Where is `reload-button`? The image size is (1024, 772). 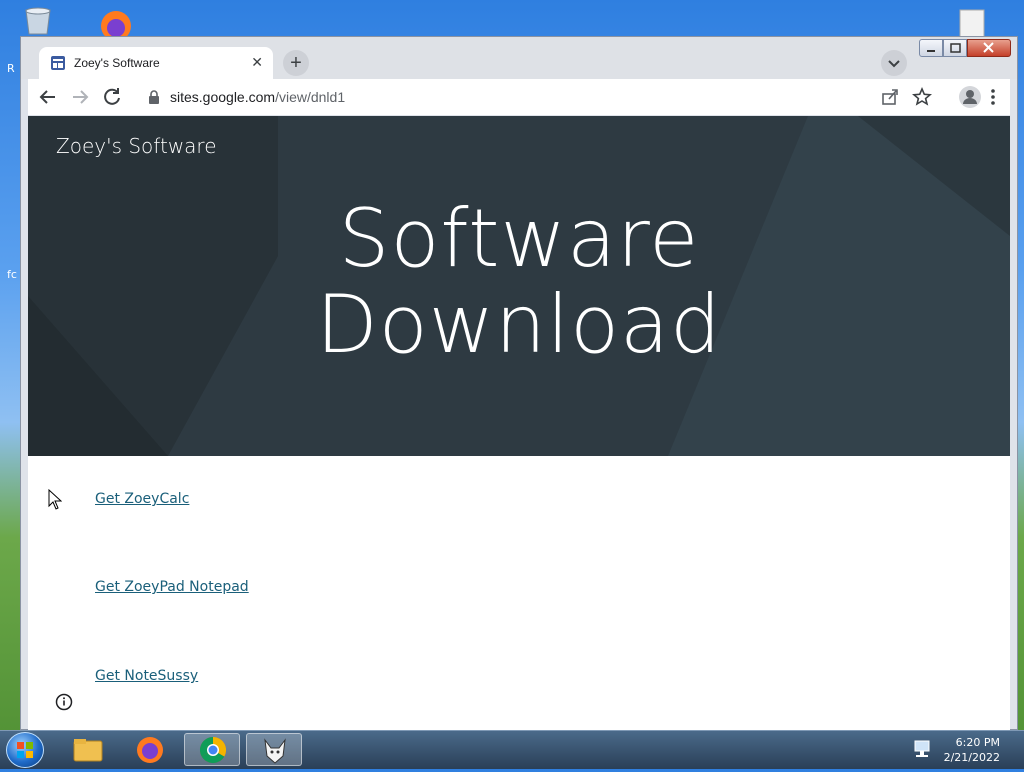 reload-button is located at coordinates (112, 97).